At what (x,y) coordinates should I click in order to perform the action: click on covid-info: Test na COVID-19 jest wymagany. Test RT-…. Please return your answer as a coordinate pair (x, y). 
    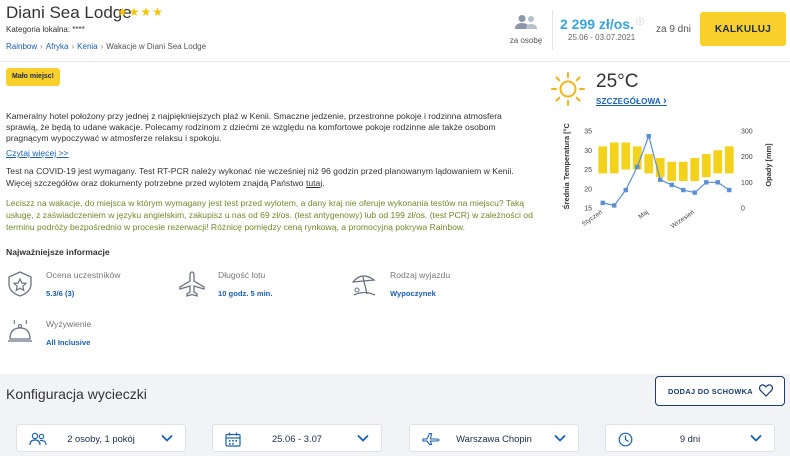
    Looking at the image, I should click on (271, 177).